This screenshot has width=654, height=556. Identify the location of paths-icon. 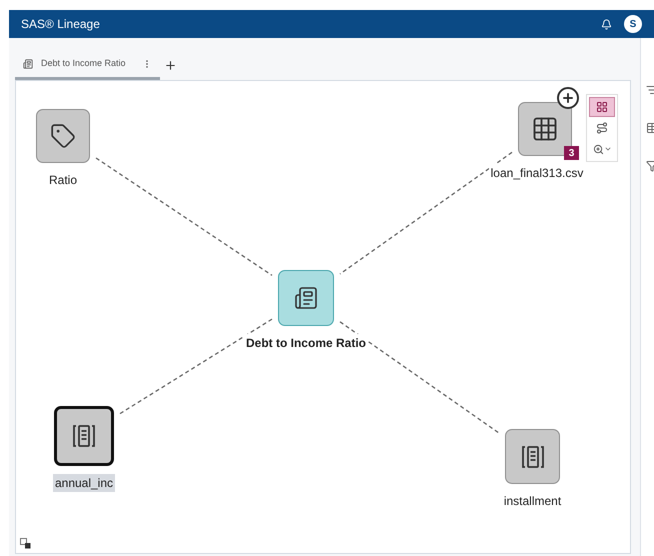
(602, 128).